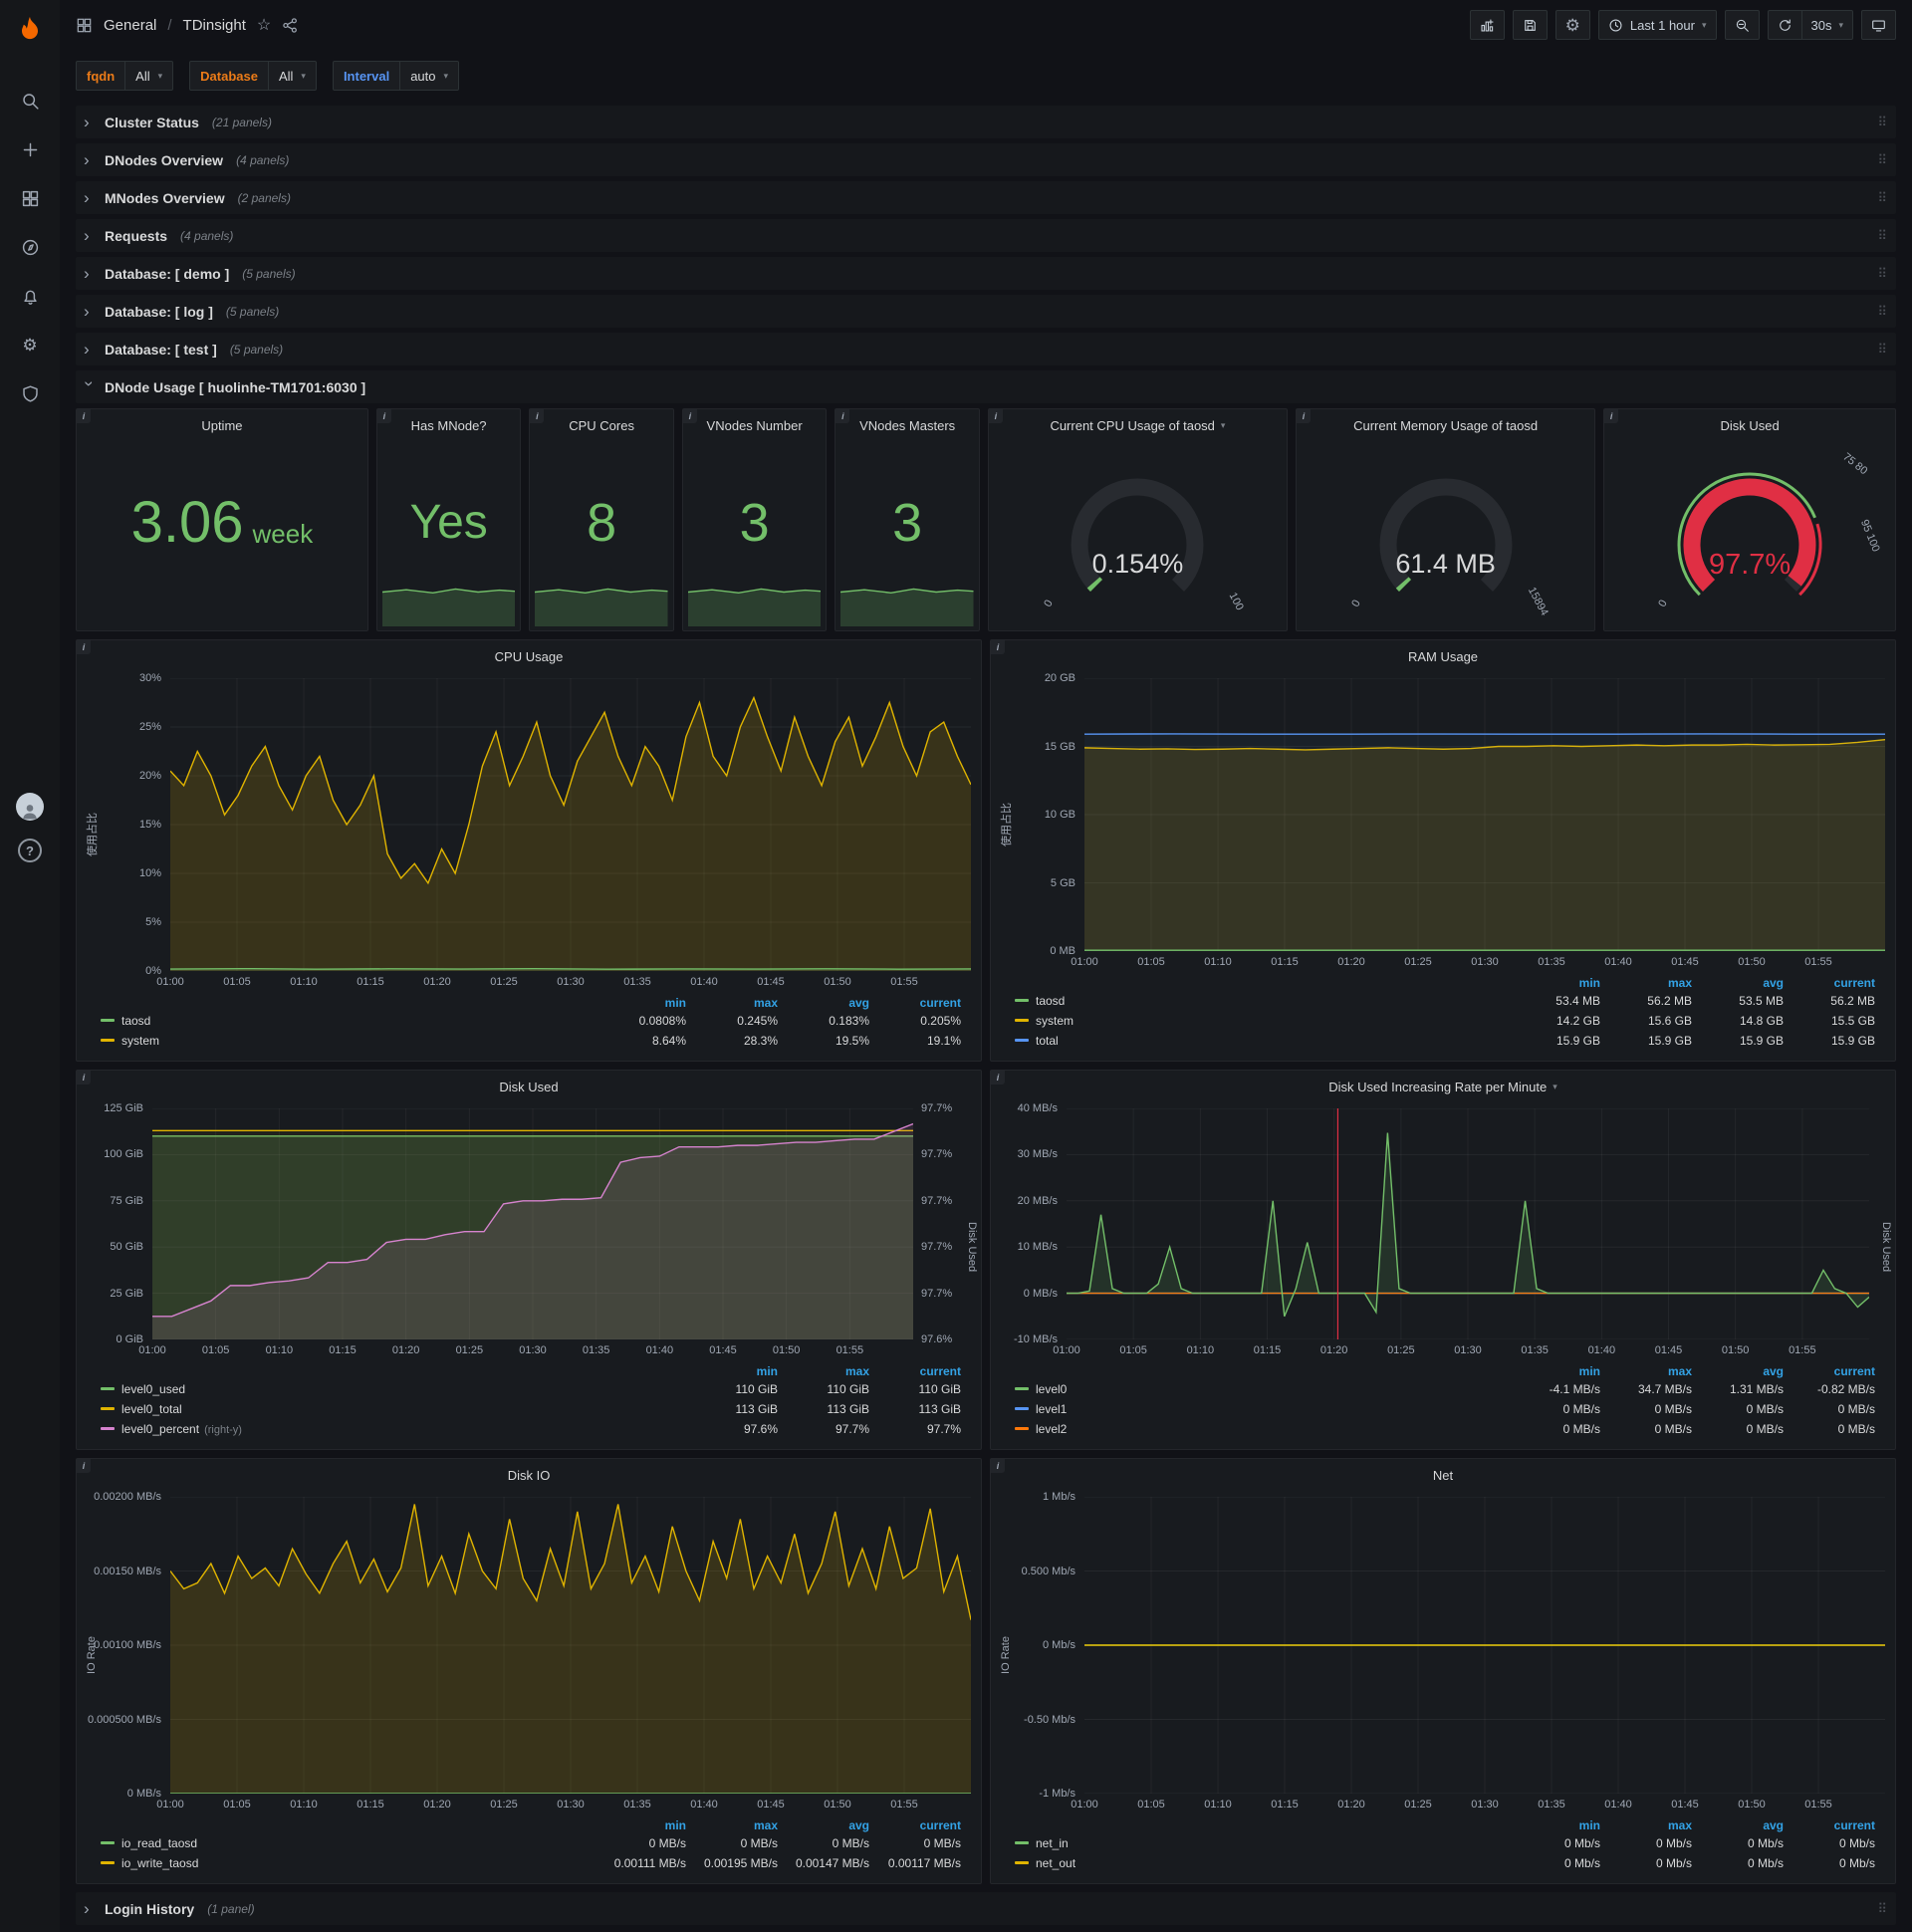 Image resolution: width=1912 pixels, height=1932 pixels. I want to click on series-name: level0_total, so click(151, 1409).